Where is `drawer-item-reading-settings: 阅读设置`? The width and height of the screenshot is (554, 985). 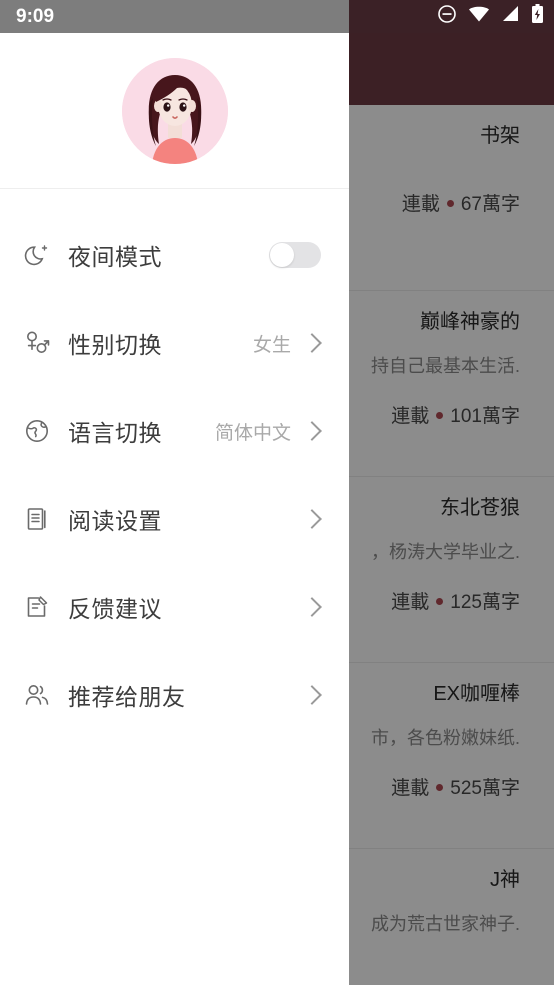
drawer-item-reading-settings: 阅读设置 is located at coordinates (174, 519).